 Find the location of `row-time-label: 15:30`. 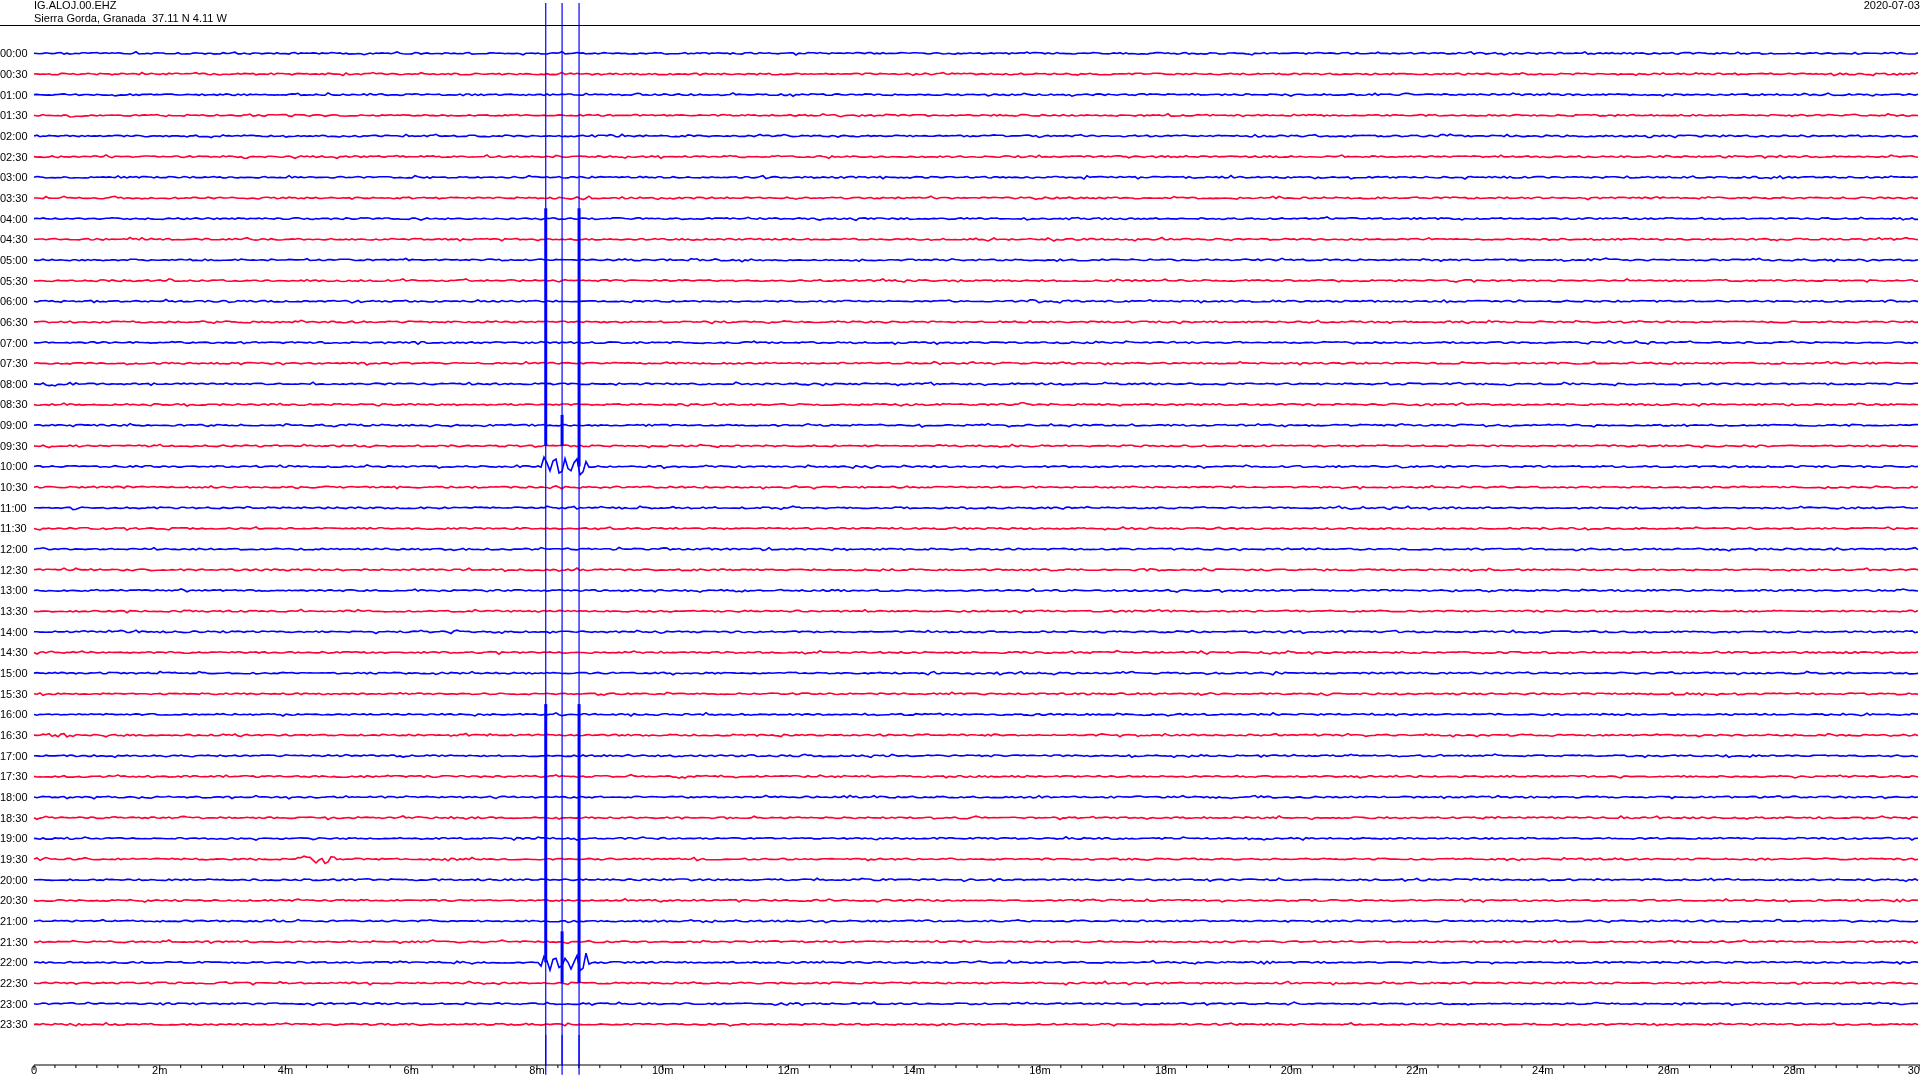

row-time-label: 15:30 is located at coordinates (14, 694).